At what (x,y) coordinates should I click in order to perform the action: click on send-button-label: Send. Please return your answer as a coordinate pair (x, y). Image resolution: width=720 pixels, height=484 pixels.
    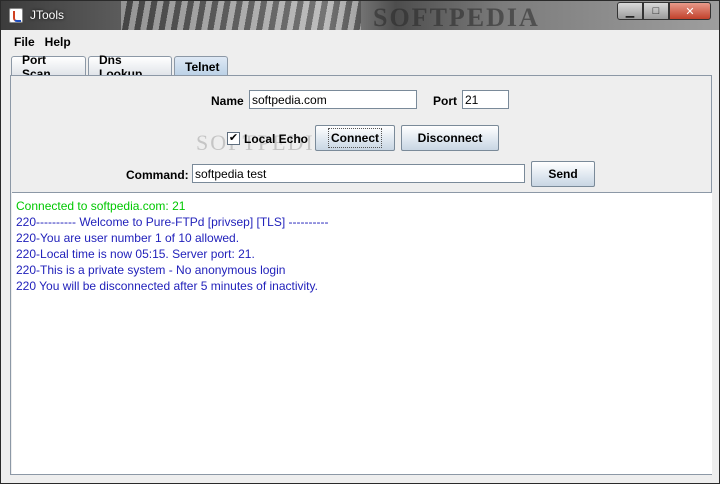
    Looking at the image, I should click on (563, 174).